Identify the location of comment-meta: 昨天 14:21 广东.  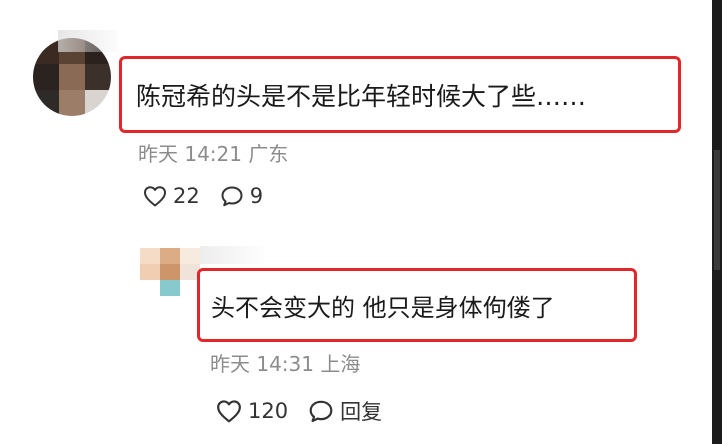
(213, 152).